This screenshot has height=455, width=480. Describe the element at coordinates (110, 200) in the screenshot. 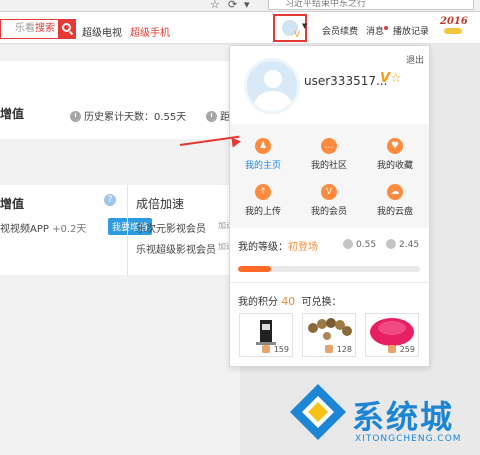

I see `help-icon: ?` at that location.